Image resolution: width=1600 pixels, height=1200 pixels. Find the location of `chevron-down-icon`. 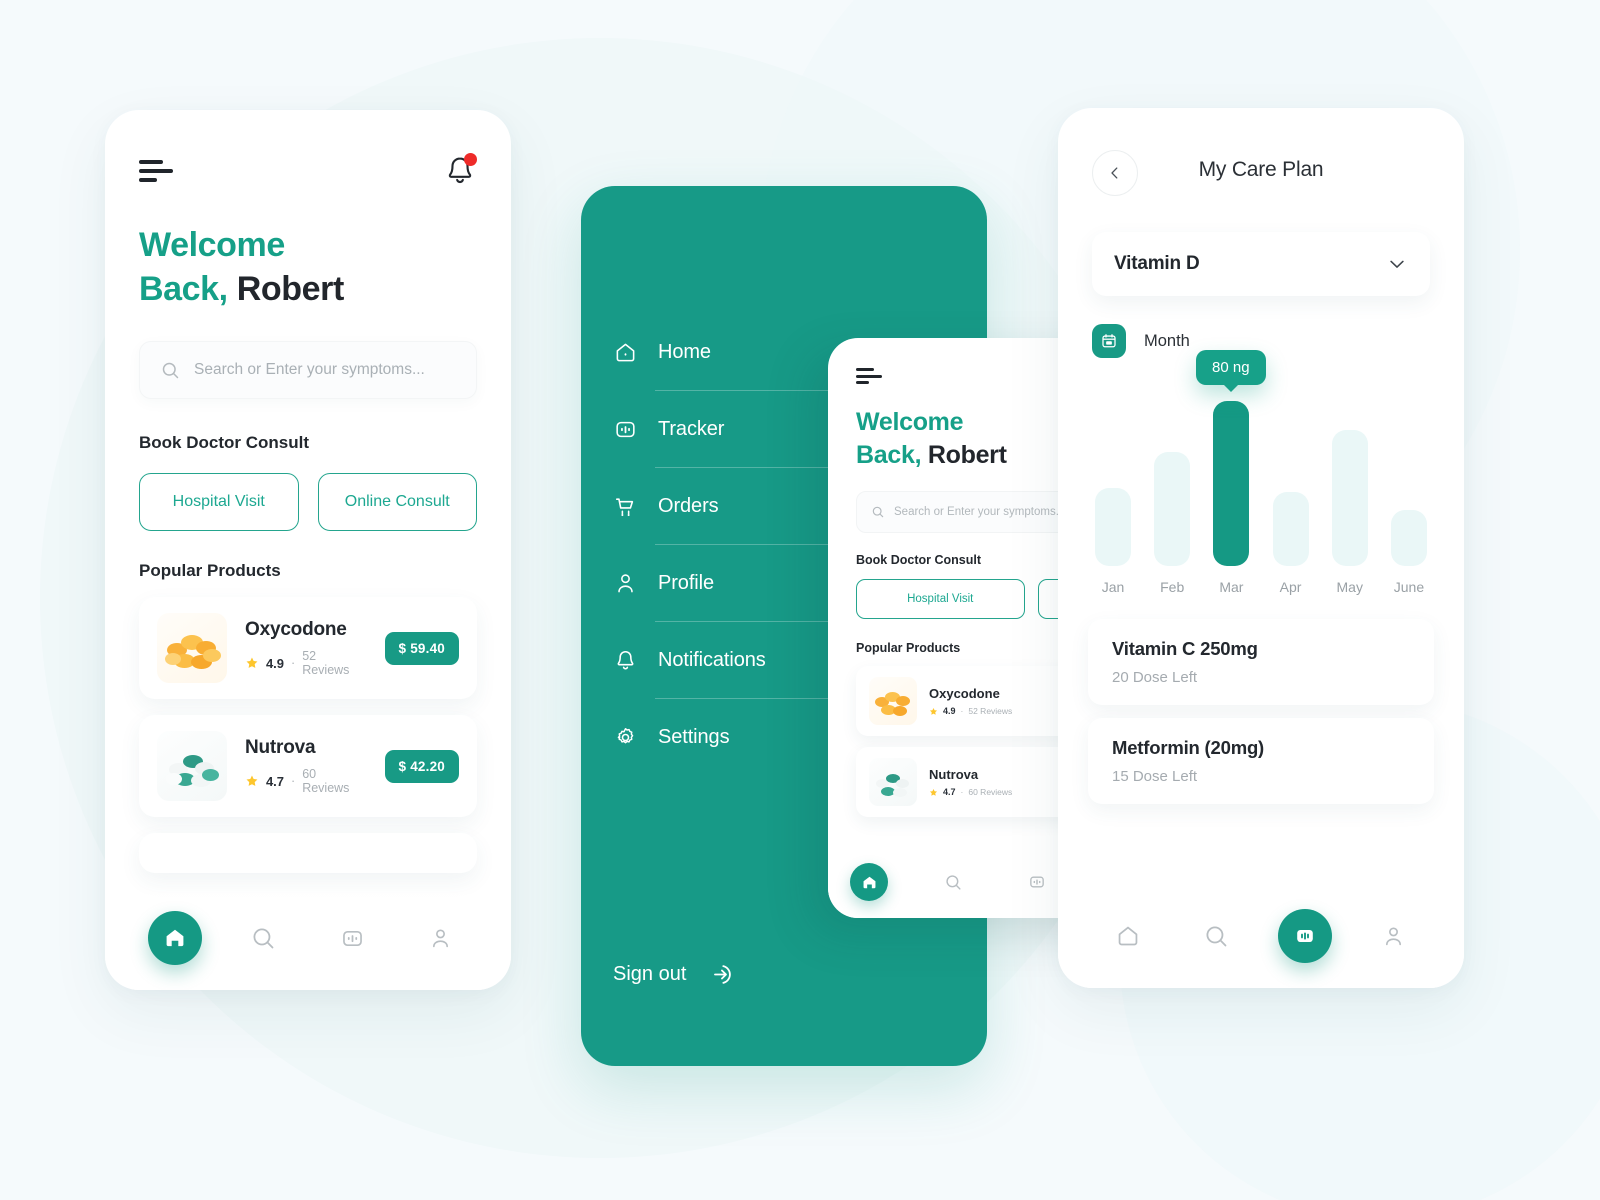

chevron-down-icon is located at coordinates (1397, 264).